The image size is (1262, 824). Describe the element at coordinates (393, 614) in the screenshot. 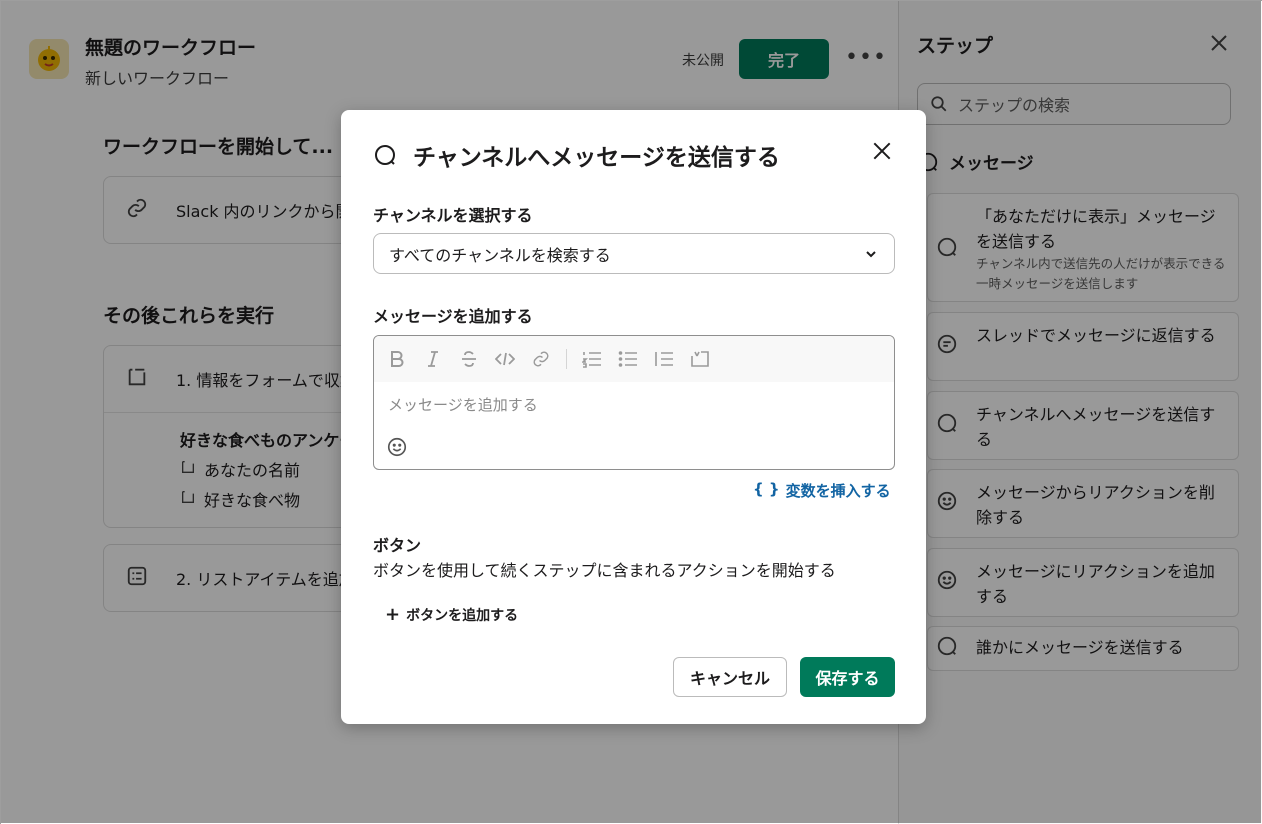

I see `plus-icon: +` at that location.